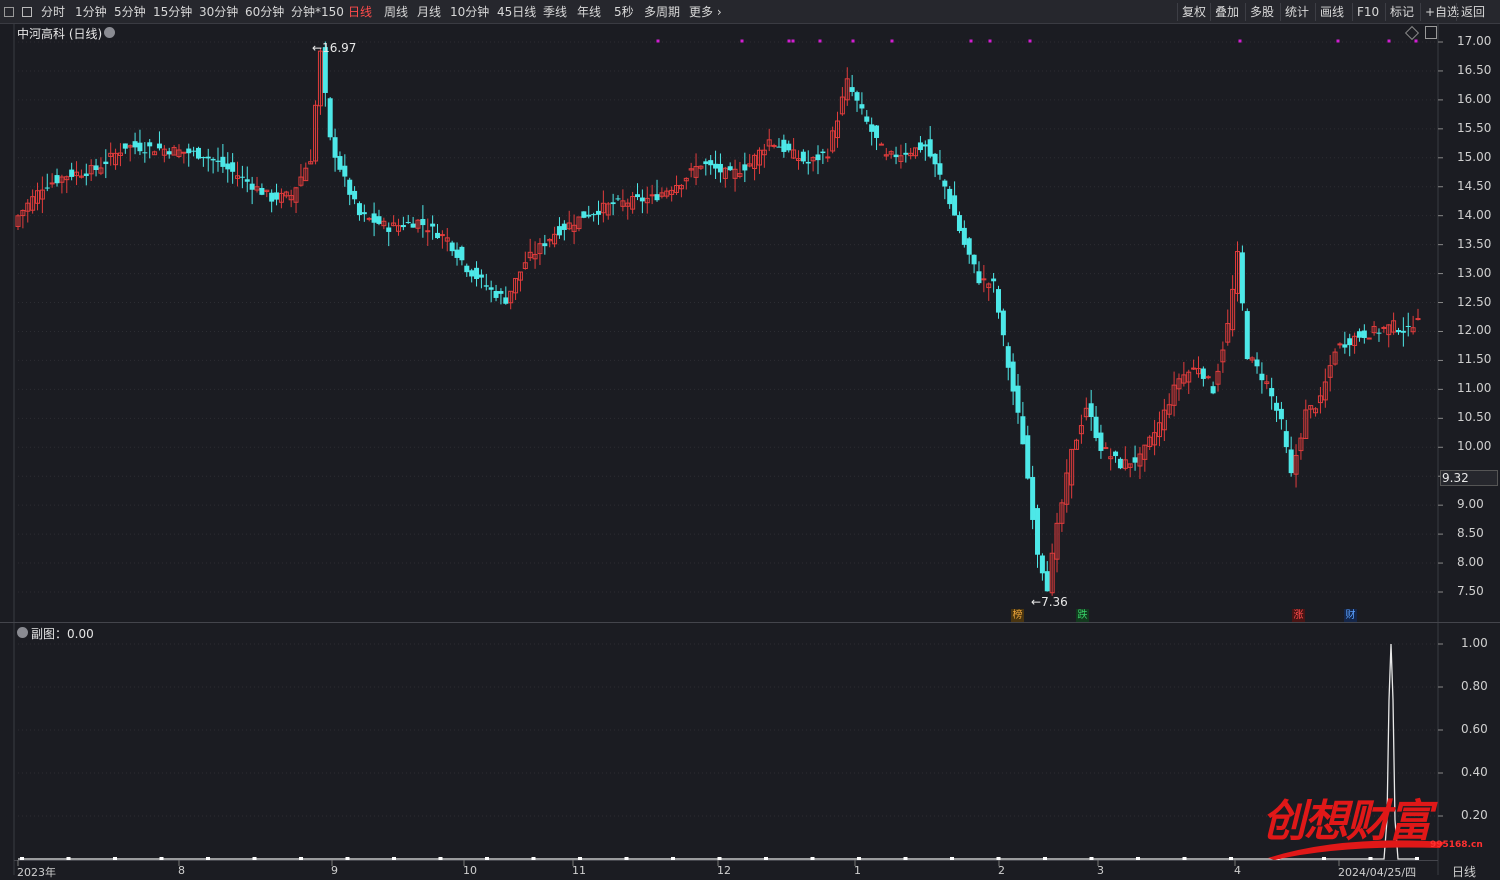 The height and width of the screenshot is (880, 1500). What do you see at coordinates (1474, 185) in the screenshot?
I see `price-axis-label: 14.50` at bounding box center [1474, 185].